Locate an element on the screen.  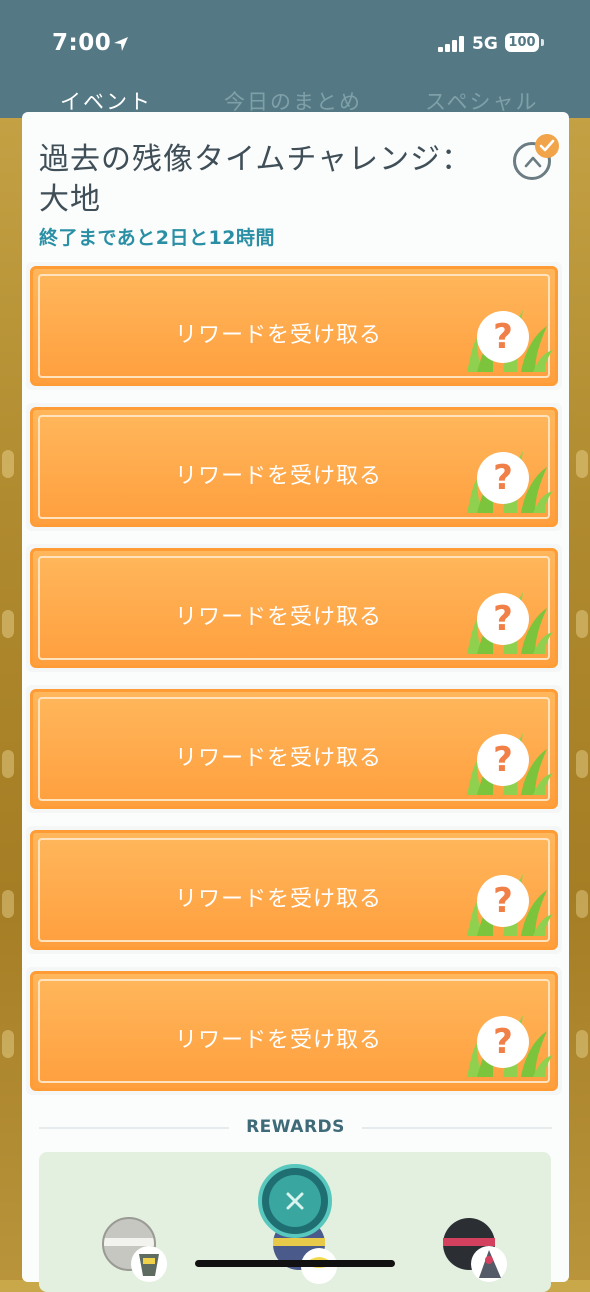
cellular-signal-icon is located at coordinates (451, 44).